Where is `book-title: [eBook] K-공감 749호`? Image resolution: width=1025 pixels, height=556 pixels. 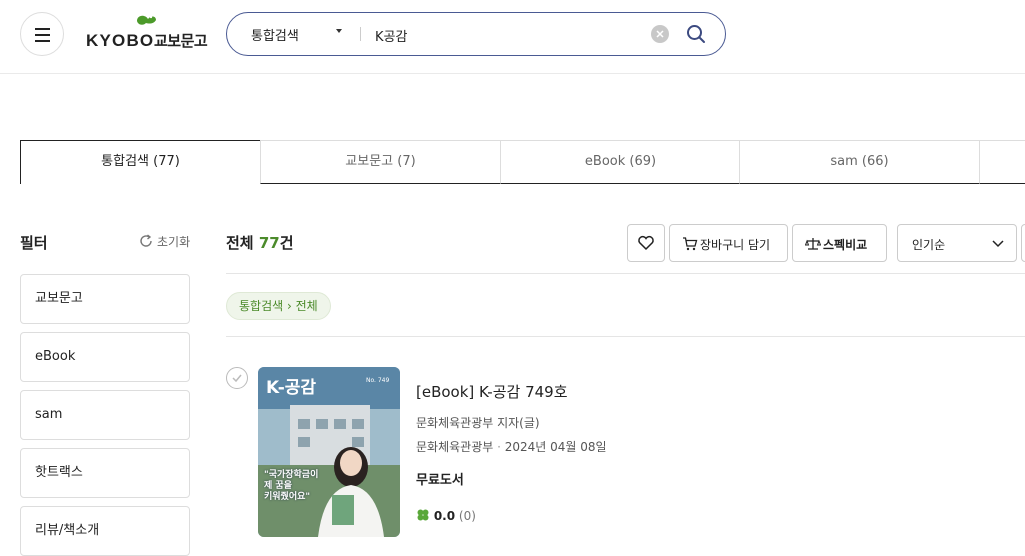
book-title: [eBook] K-공감 749호 is located at coordinates (492, 391).